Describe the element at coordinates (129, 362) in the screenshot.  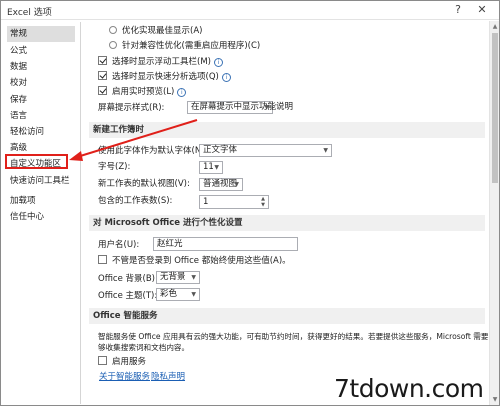
I see `enable-services-label: 启用服务` at that location.